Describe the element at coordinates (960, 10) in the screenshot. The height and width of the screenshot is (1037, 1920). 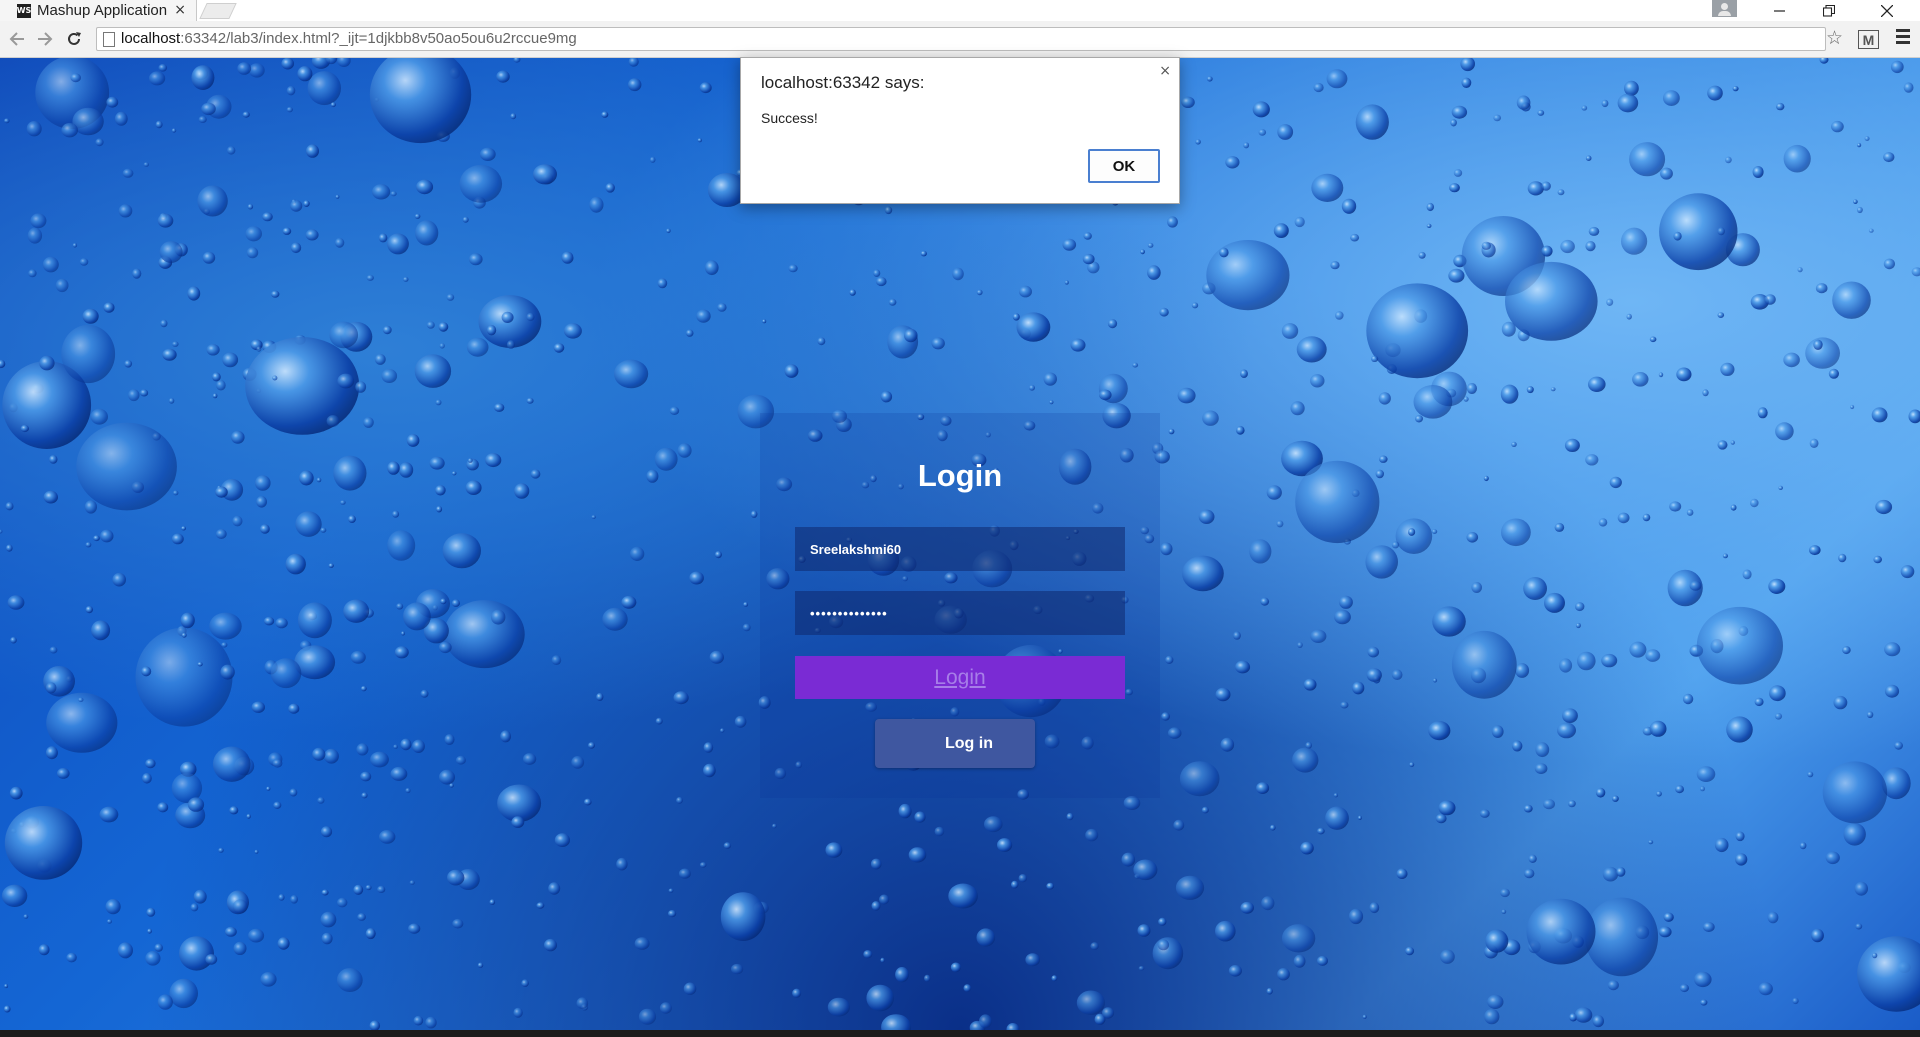
I see `tab-strip: WS Mashup Application ×` at that location.